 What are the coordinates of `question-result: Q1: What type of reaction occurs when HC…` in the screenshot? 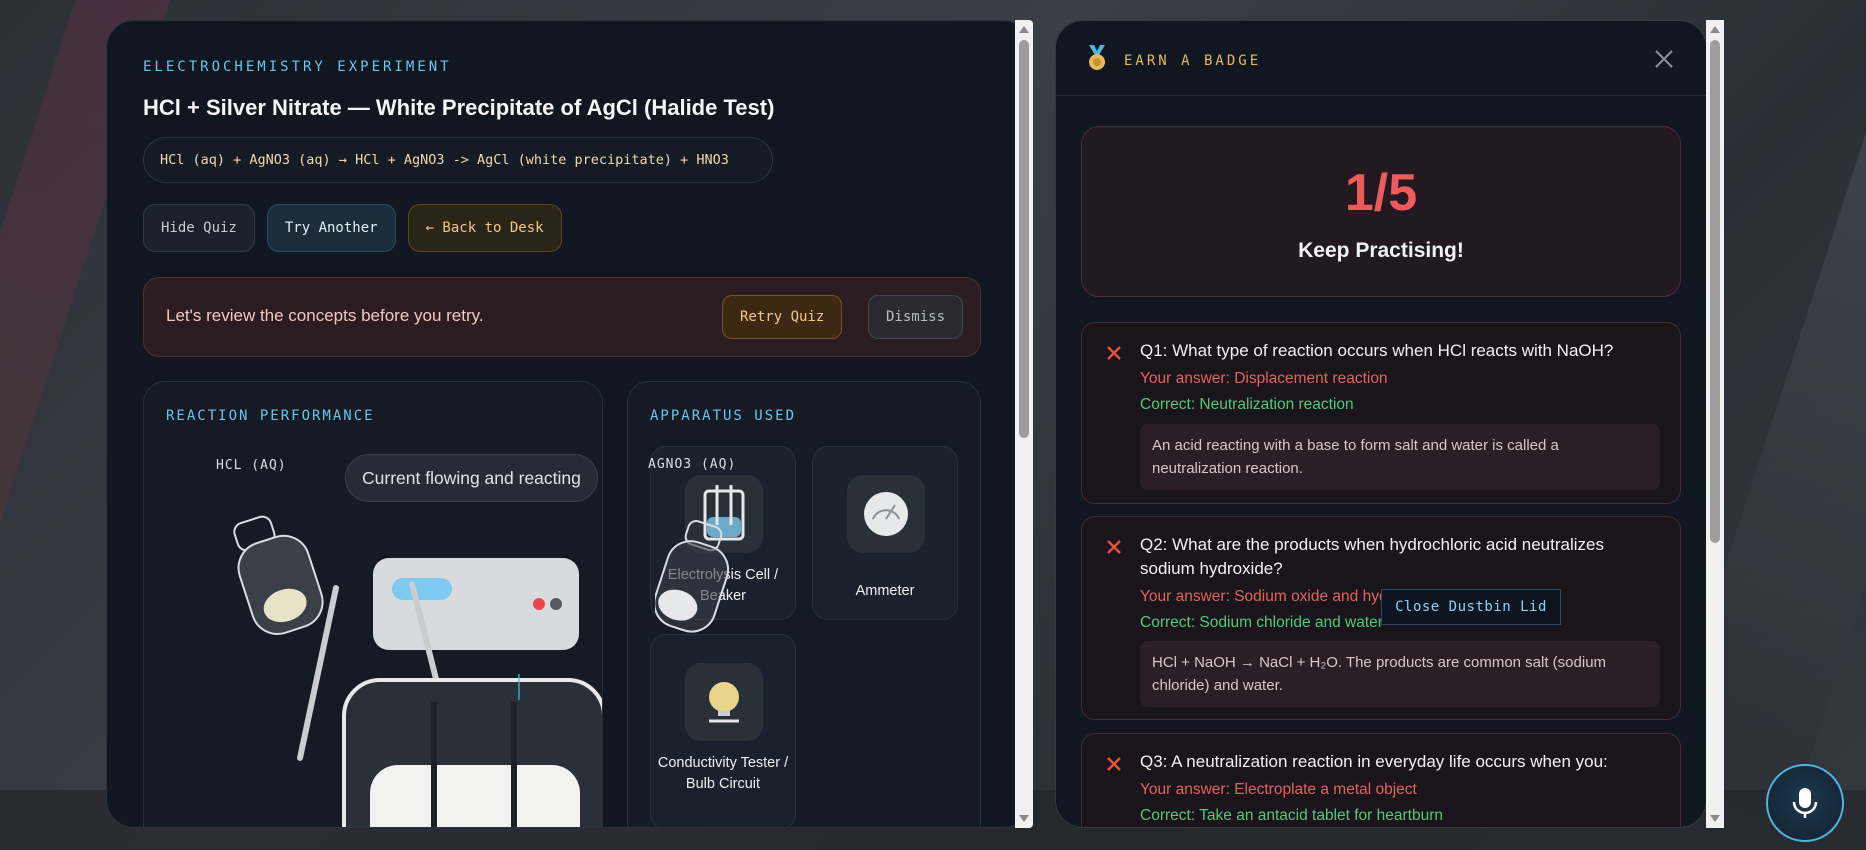 It's located at (1381, 413).